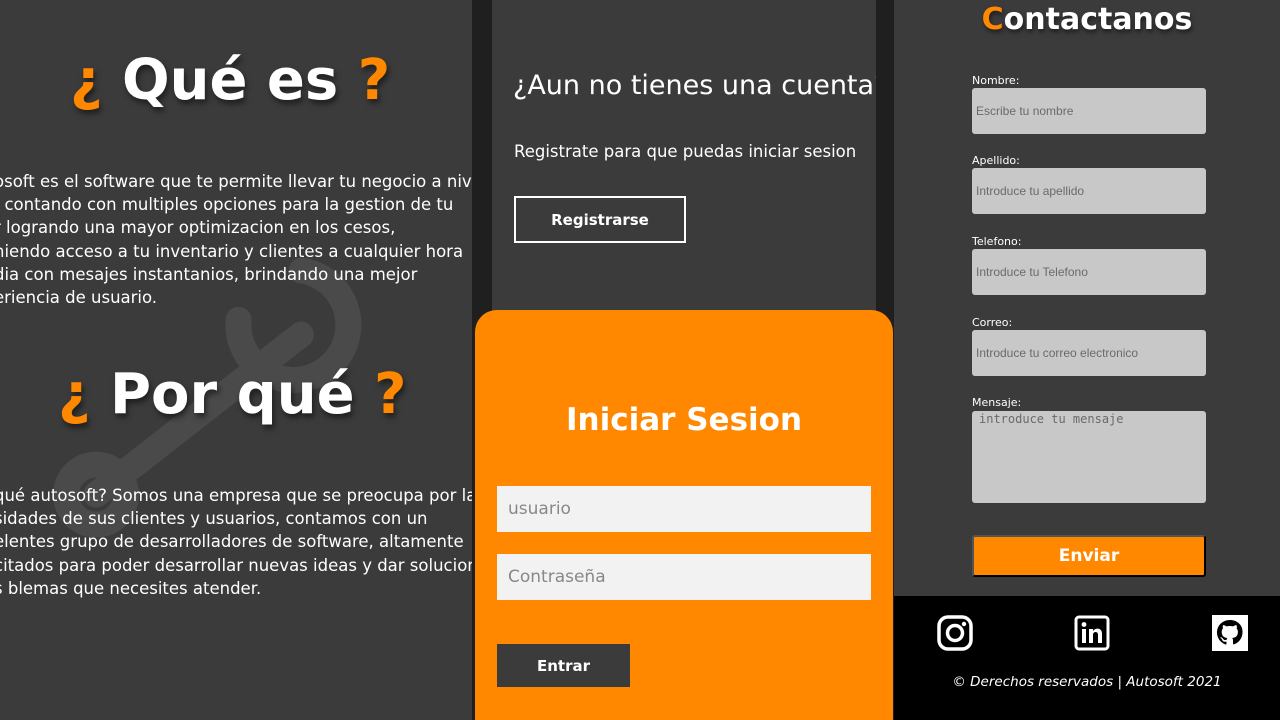 Image resolution: width=1280 pixels, height=720 pixels. Describe the element at coordinates (1089, 191) in the screenshot. I see `surname-input: Introduce tu apellido` at that location.